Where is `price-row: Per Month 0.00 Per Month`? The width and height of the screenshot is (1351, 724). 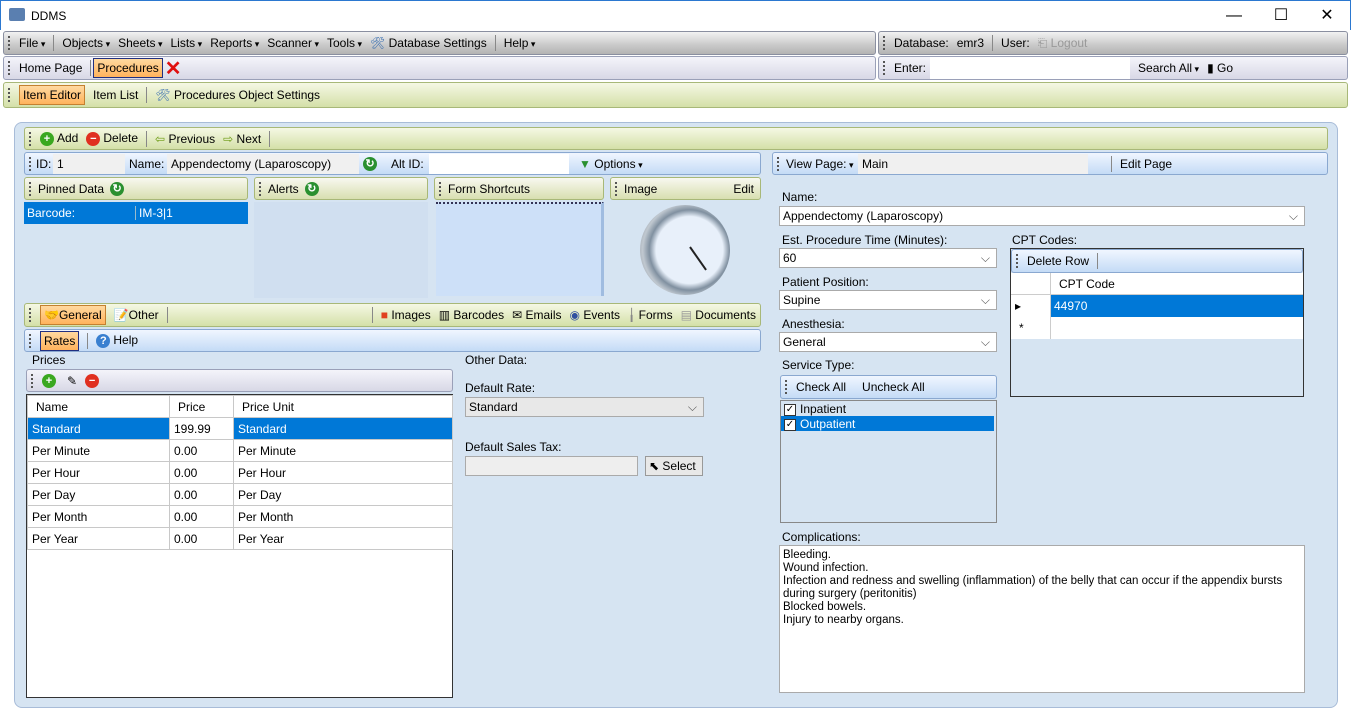
price-row: Per Month 0.00 Per Month is located at coordinates (240, 516).